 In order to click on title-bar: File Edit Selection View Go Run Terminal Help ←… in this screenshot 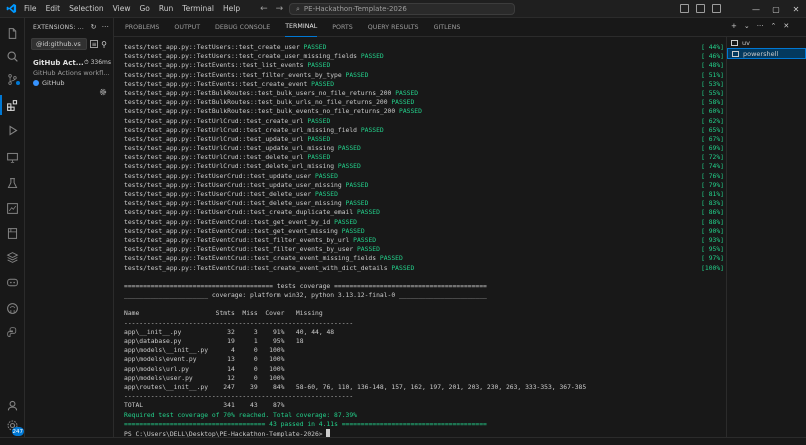, I will do `click(403, 9)`.